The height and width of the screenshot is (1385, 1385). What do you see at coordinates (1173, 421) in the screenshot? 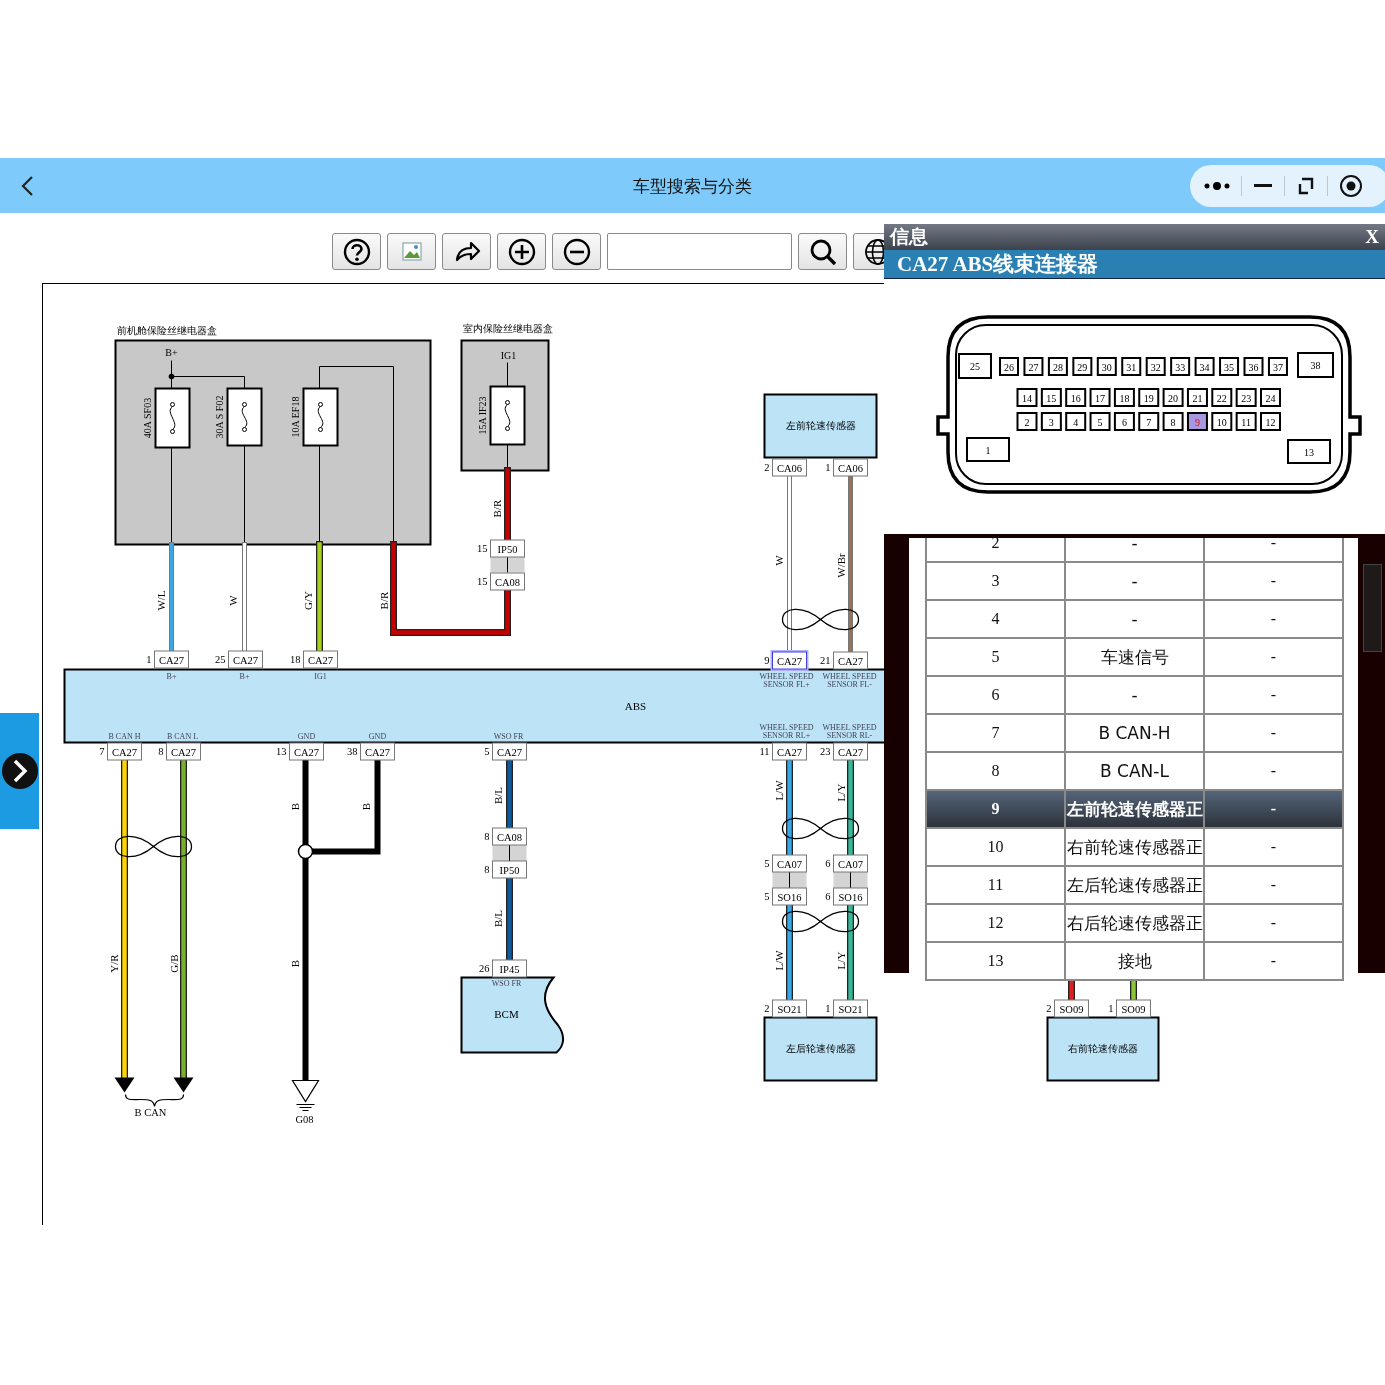
I see `pin-cell: 8` at bounding box center [1173, 421].